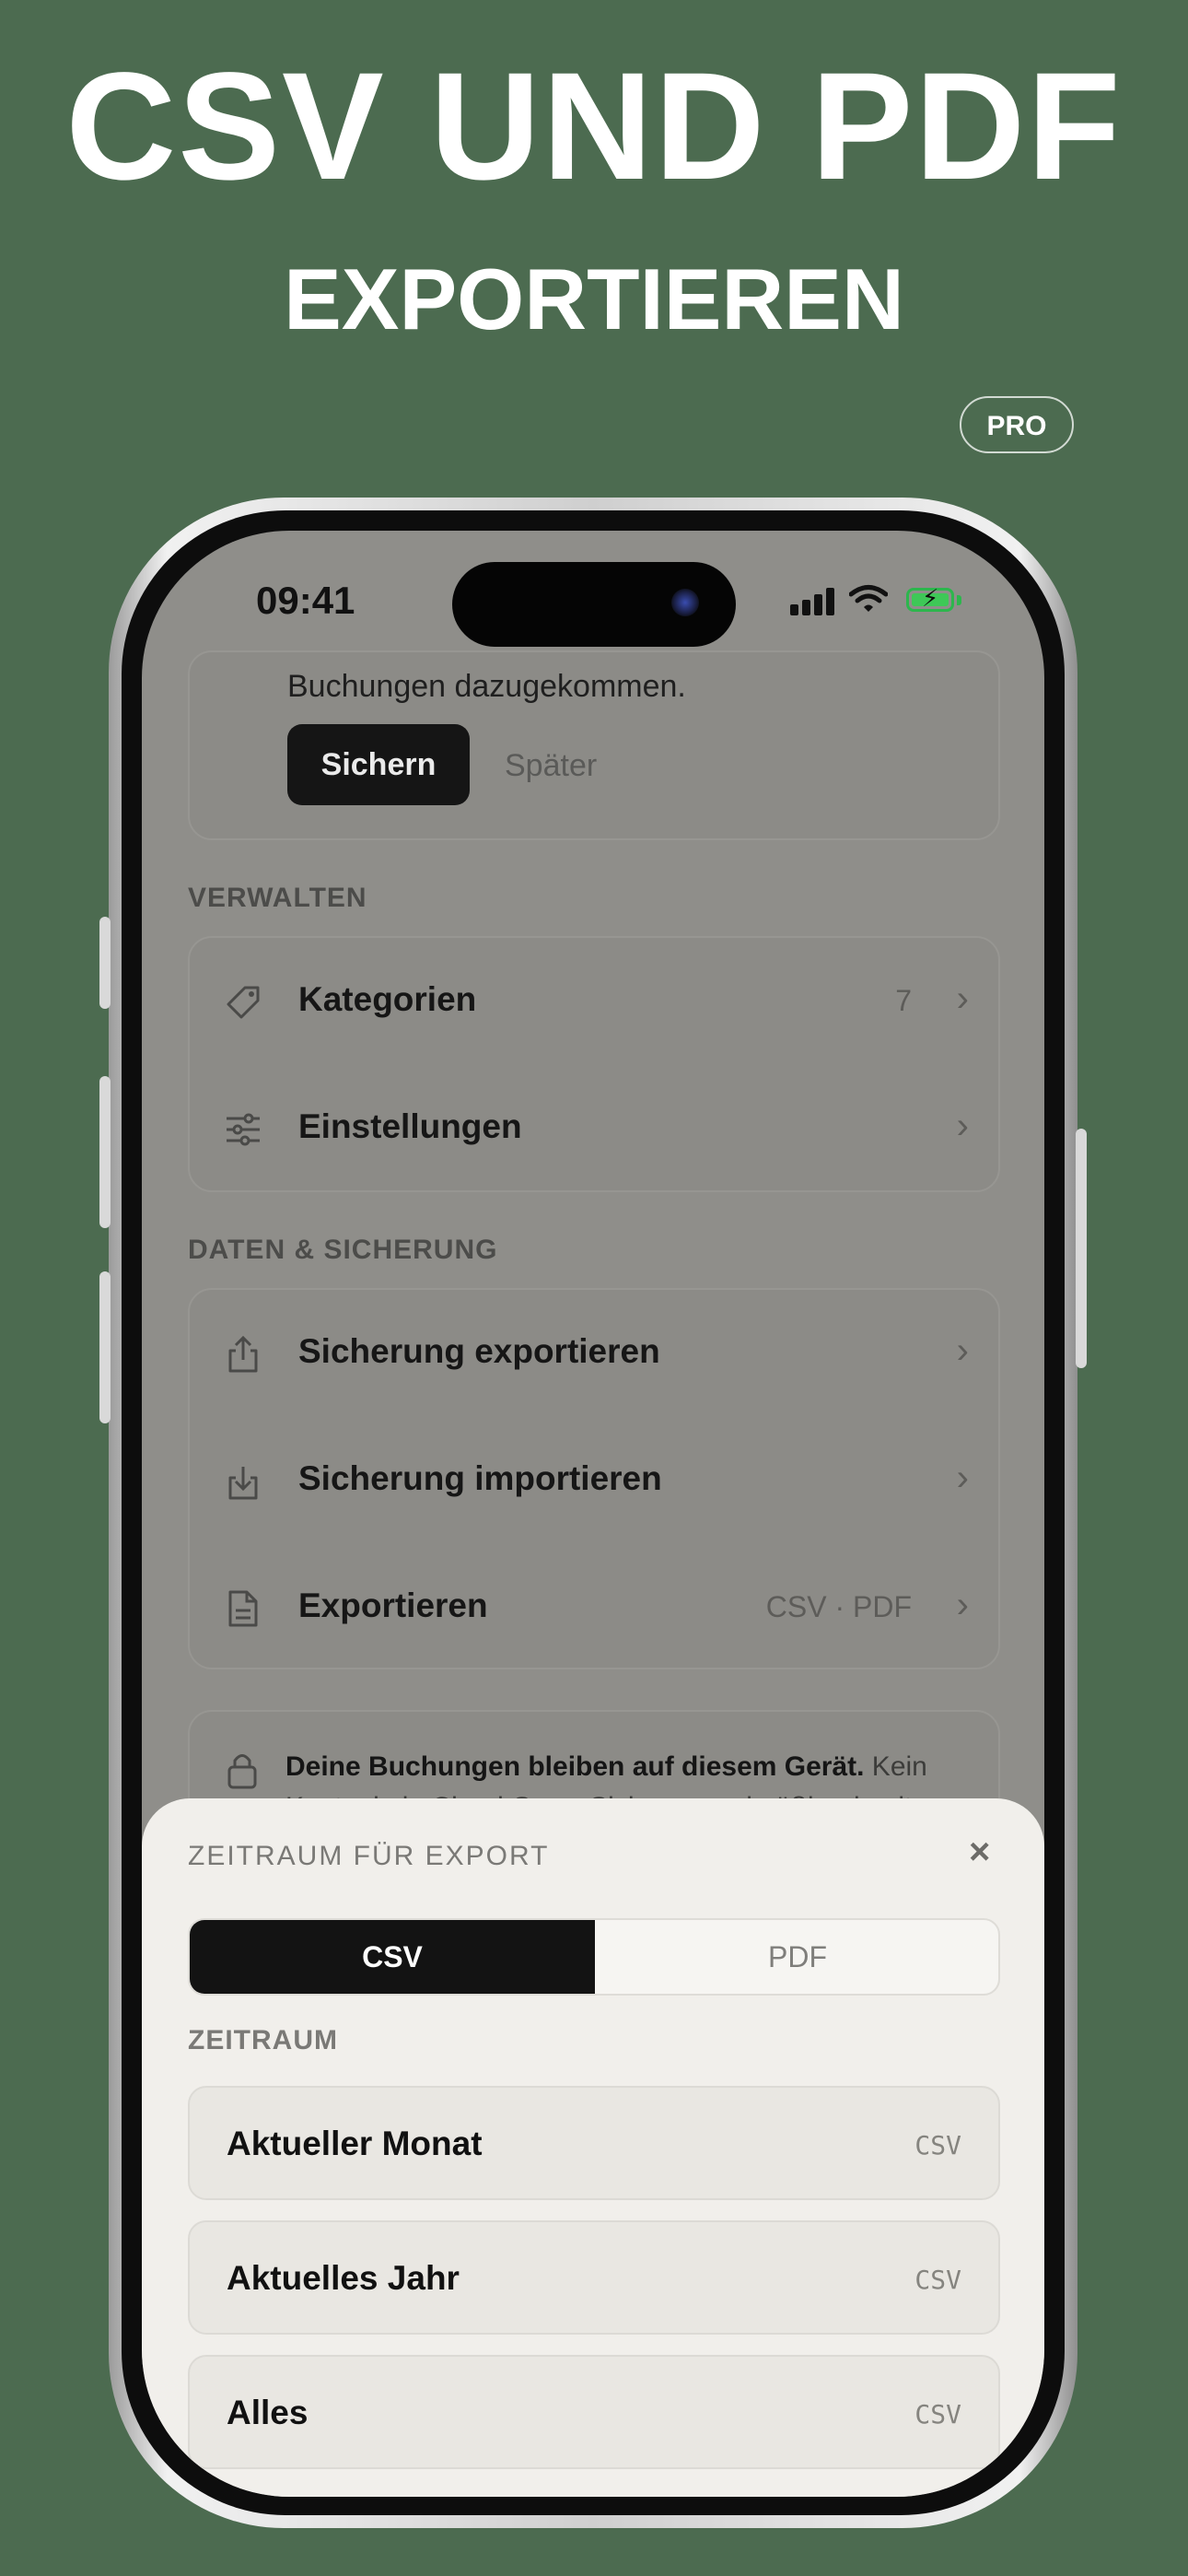  I want to click on row-categories-count: 7, so click(903, 1000).